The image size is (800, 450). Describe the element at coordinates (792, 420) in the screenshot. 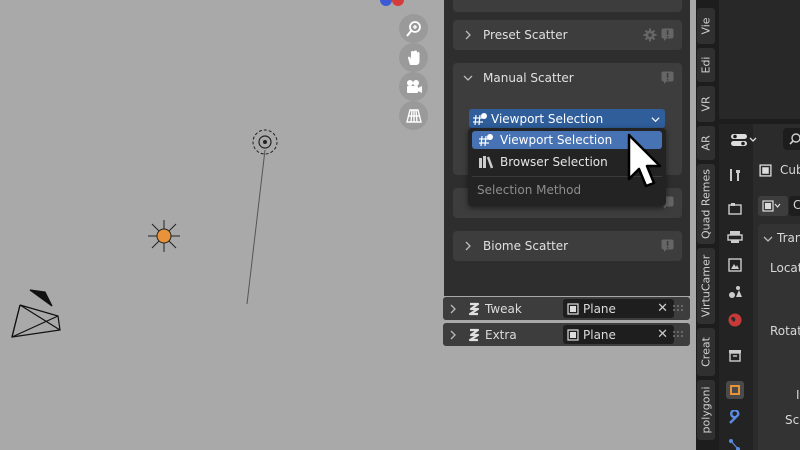

I see `scale-label: Sc` at that location.